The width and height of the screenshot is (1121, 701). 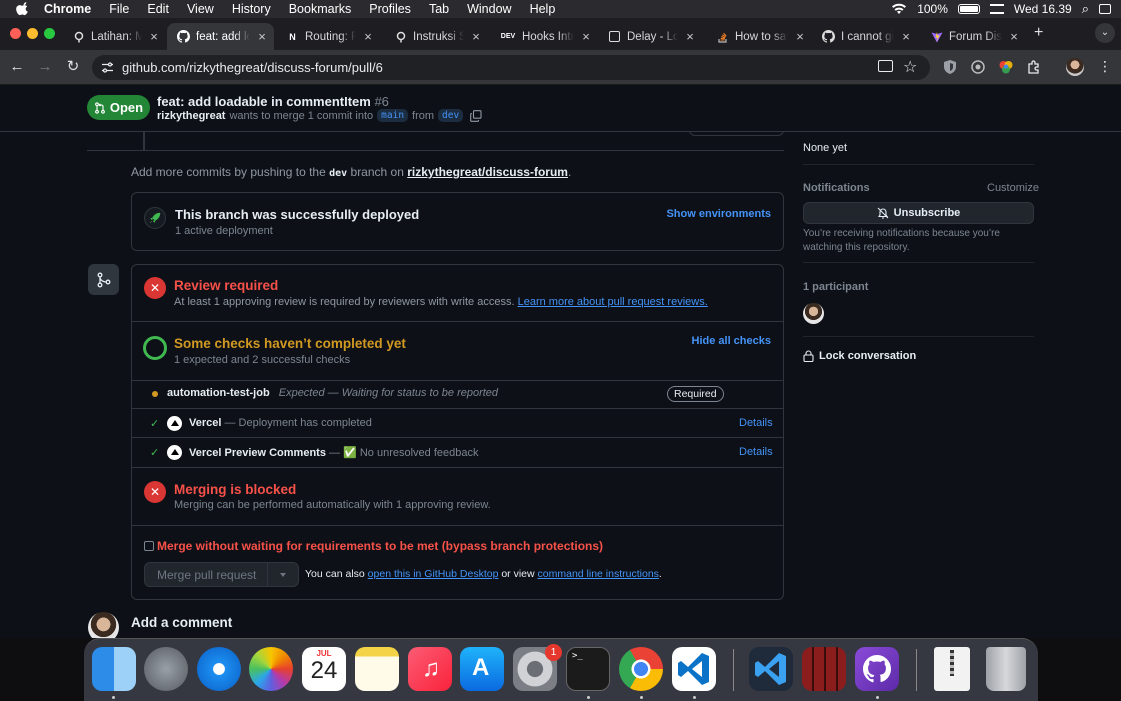 I want to click on review-learn-more-link: Learn more about pull request reviews., so click(x=613, y=302).